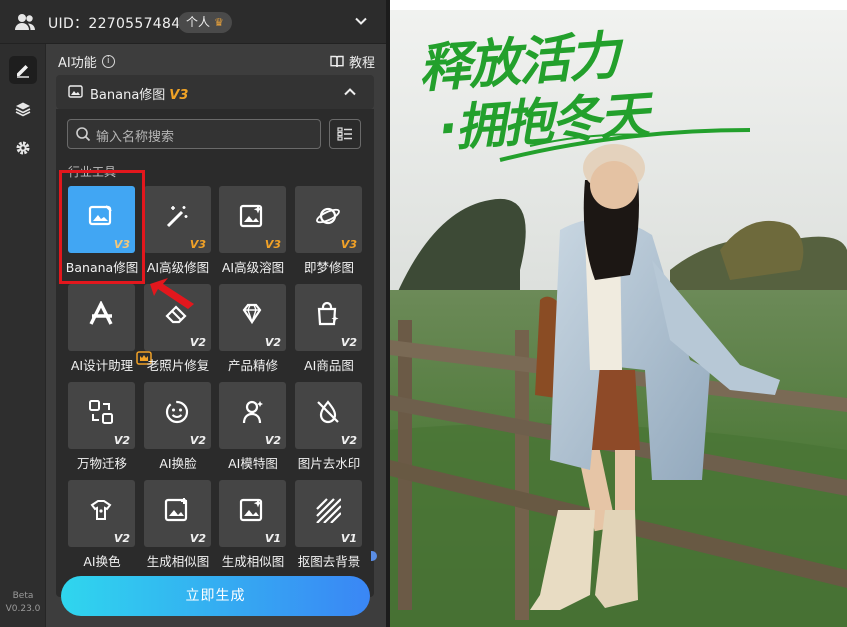 Image resolution: width=847 pixels, height=627 pixels. What do you see at coordinates (543, 122) in the screenshot?
I see `headline-line-2: ·拥抱冬天` at bounding box center [543, 122].